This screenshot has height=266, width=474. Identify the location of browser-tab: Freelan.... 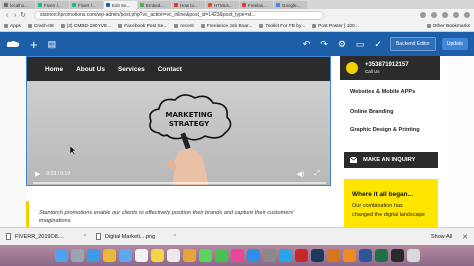
(256, 5).